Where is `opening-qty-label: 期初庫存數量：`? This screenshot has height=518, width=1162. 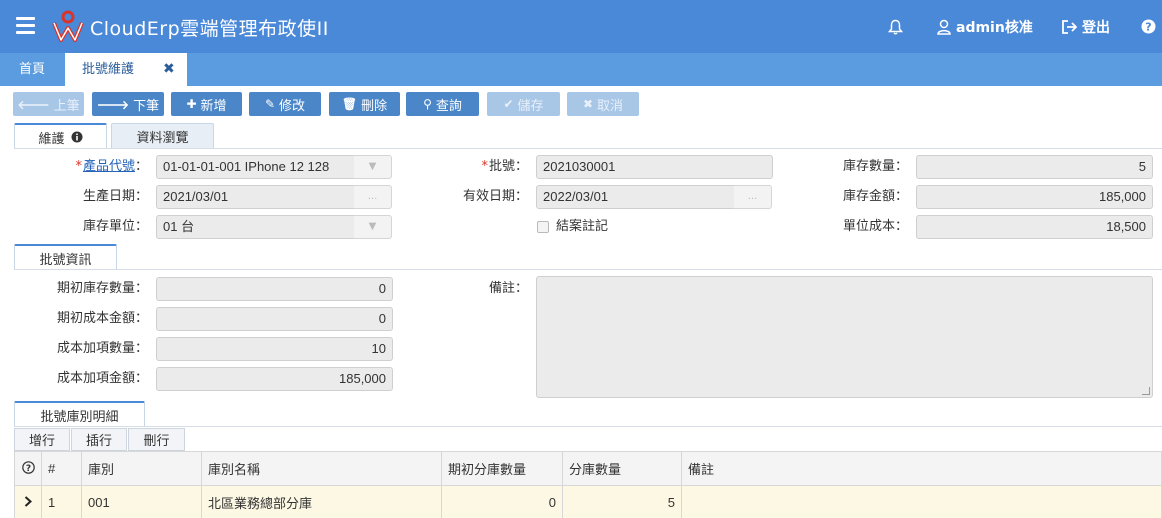
opening-qty-label: 期初庫存數量： is located at coordinates (102, 288).